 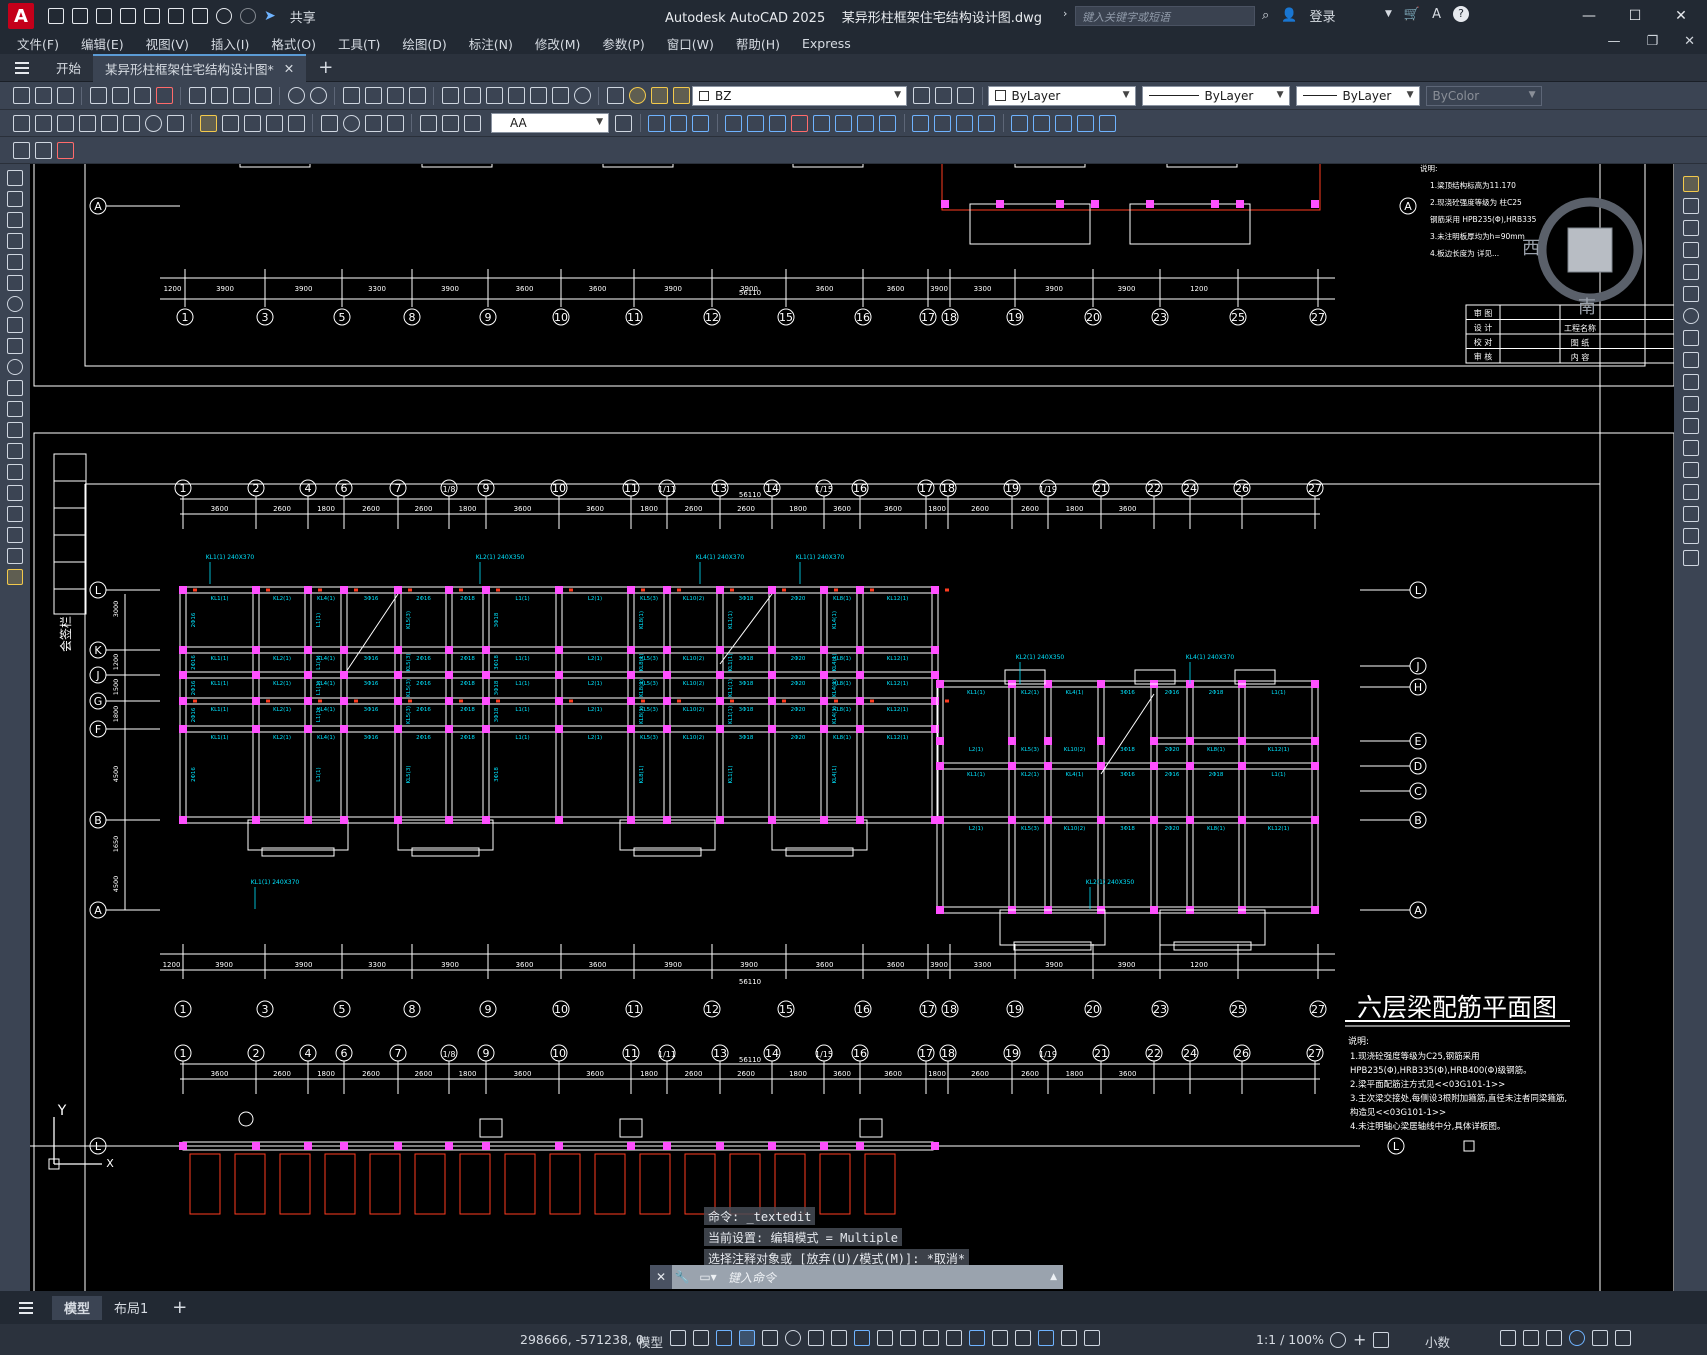 I want to click on chevron-down-icon: ▼, so click(x=1388, y=14).